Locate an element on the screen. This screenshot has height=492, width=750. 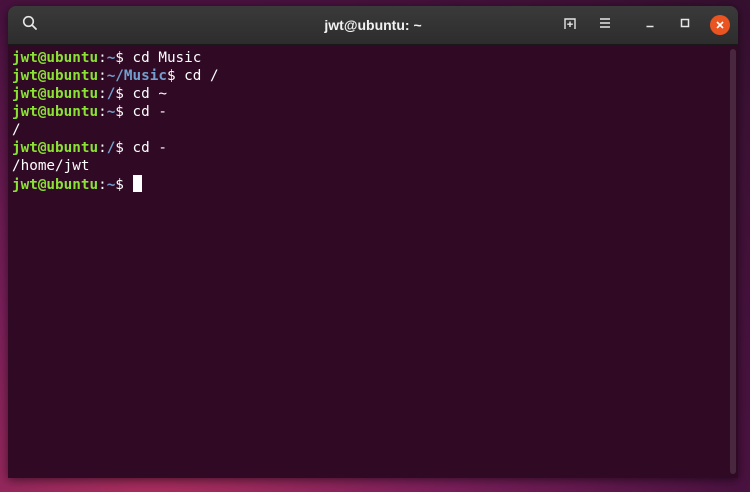
terminal-line: jwt@ubuntu:~$ cd Music is located at coordinates (373, 58).